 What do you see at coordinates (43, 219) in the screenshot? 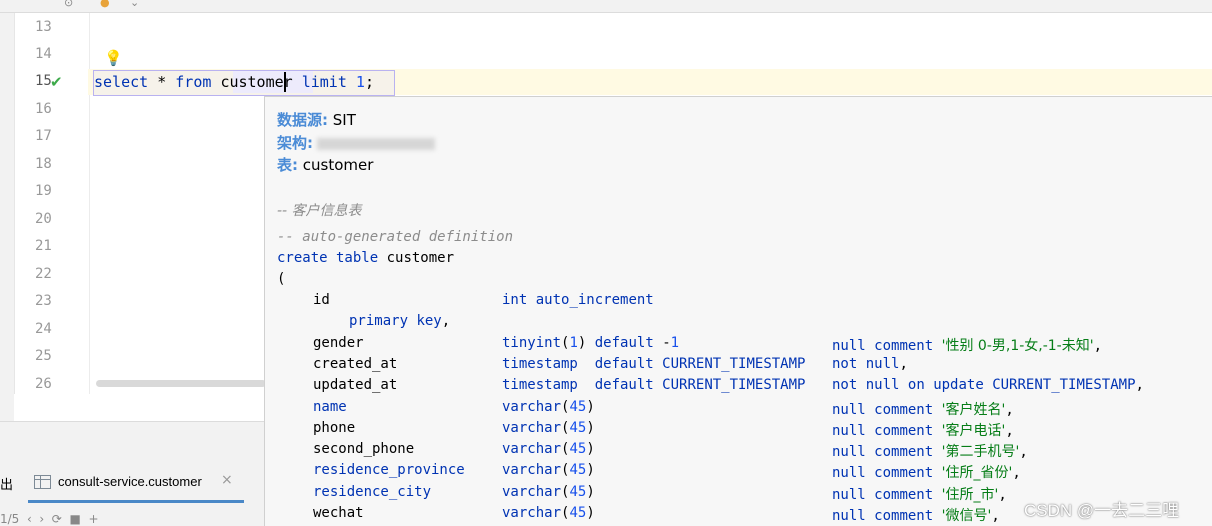
I see `line-number: 20` at bounding box center [43, 219].